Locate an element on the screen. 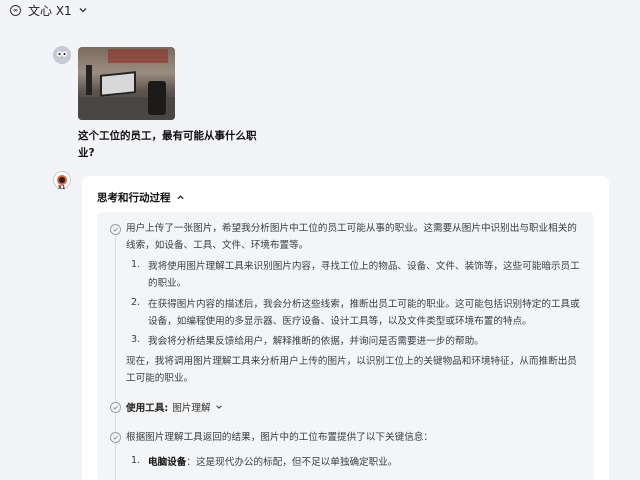  step-number: 3. is located at coordinates (136, 339).